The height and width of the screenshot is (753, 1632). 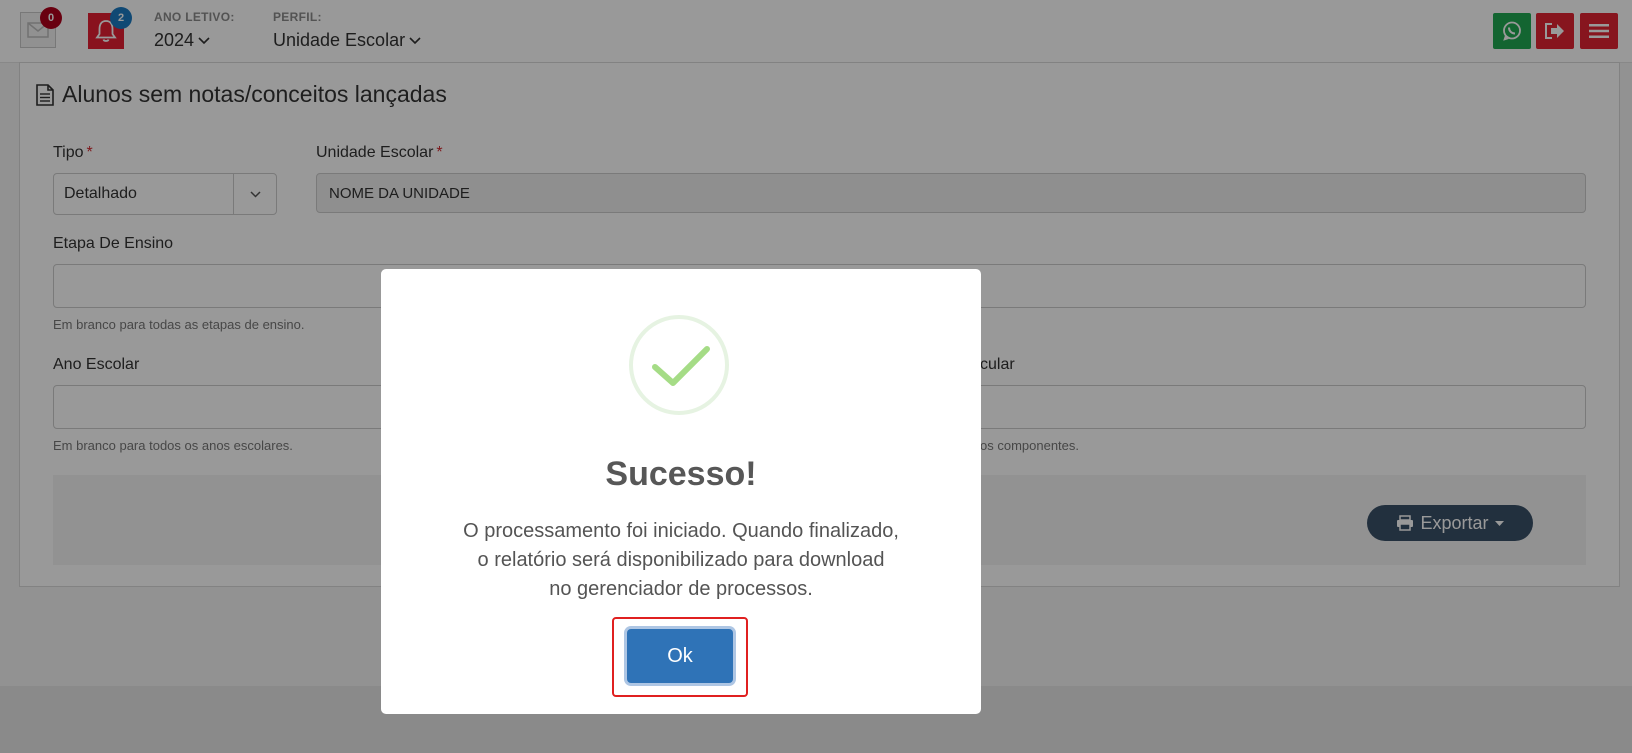 I want to click on dialog-title: Sucesso!, so click(x=681, y=474).